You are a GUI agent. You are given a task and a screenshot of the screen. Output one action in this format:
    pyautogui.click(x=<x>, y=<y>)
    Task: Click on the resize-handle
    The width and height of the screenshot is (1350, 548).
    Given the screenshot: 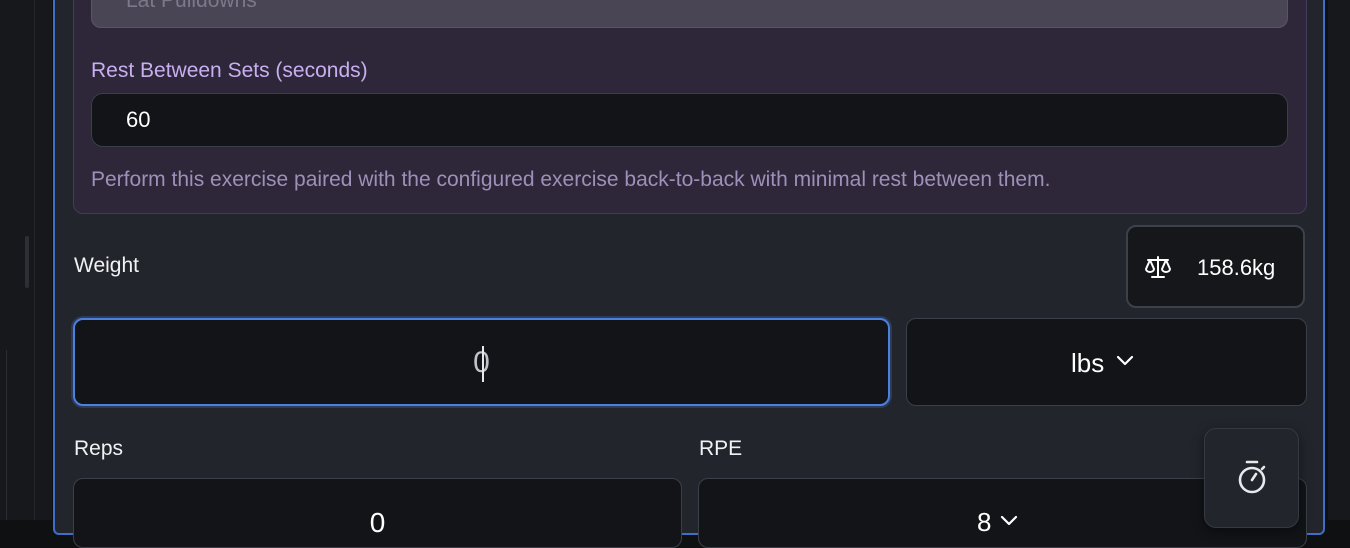 What is the action you would take?
    pyautogui.click(x=27, y=262)
    